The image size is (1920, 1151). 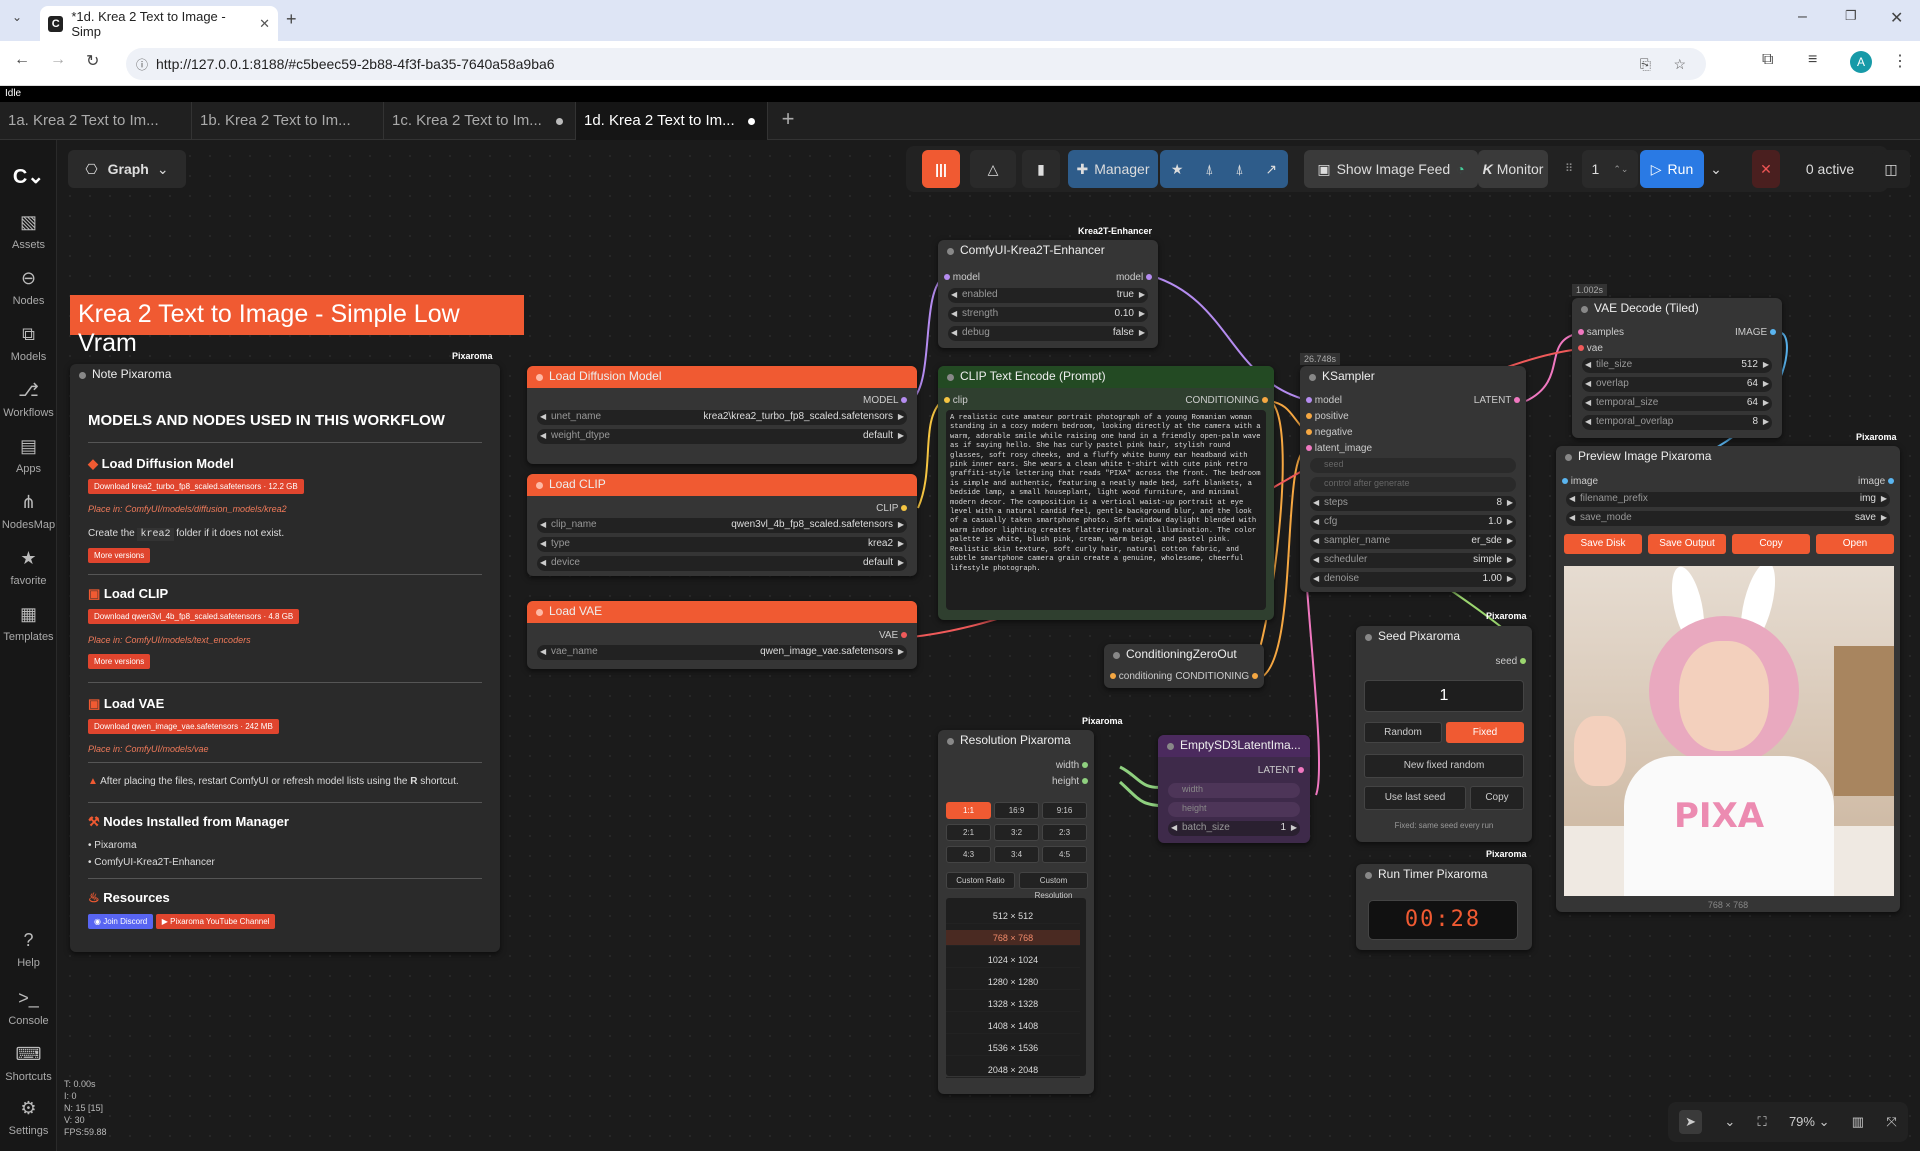 What do you see at coordinates (1403, 732) in the screenshot?
I see `random-button: Random` at bounding box center [1403, 732].